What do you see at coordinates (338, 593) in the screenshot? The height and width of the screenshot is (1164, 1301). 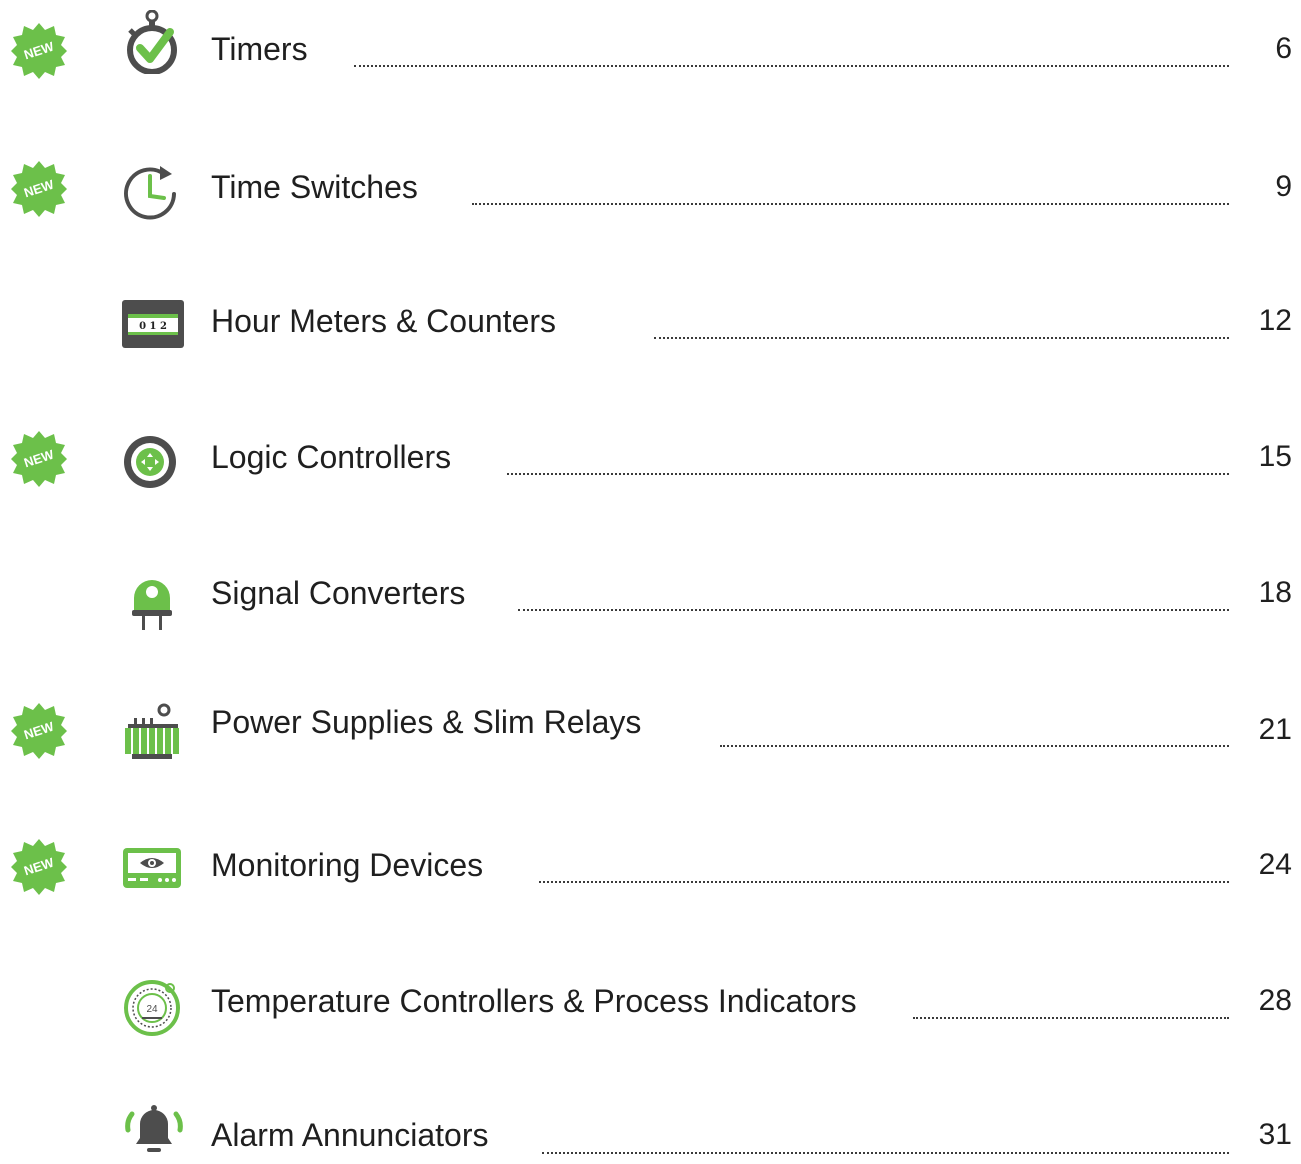 I see `toc-entry-title: Signal Converters` at bounding box center [338, 593].